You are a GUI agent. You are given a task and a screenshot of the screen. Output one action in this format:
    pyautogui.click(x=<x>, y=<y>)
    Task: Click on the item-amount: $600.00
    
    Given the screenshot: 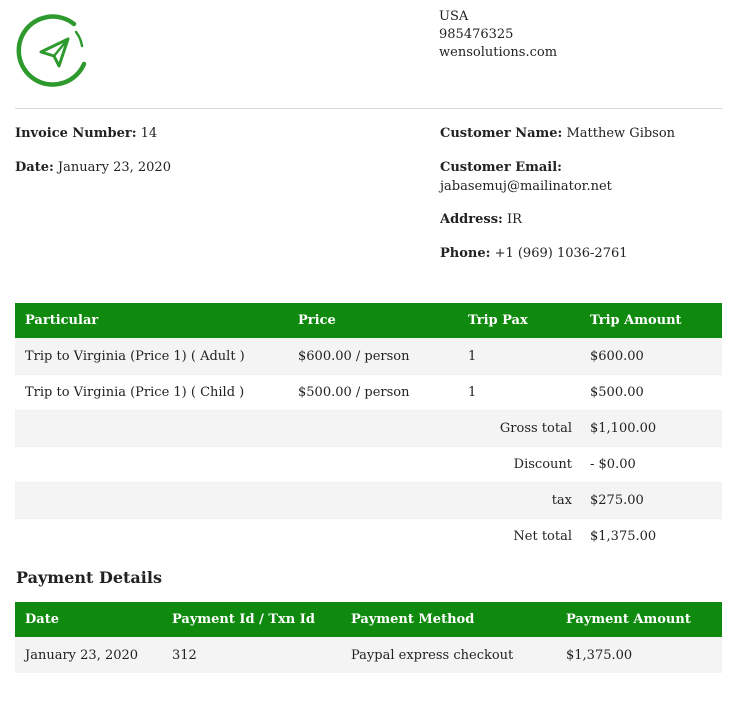 What is the action you would take?
    pyautogui.click(x=651, y=356)
    